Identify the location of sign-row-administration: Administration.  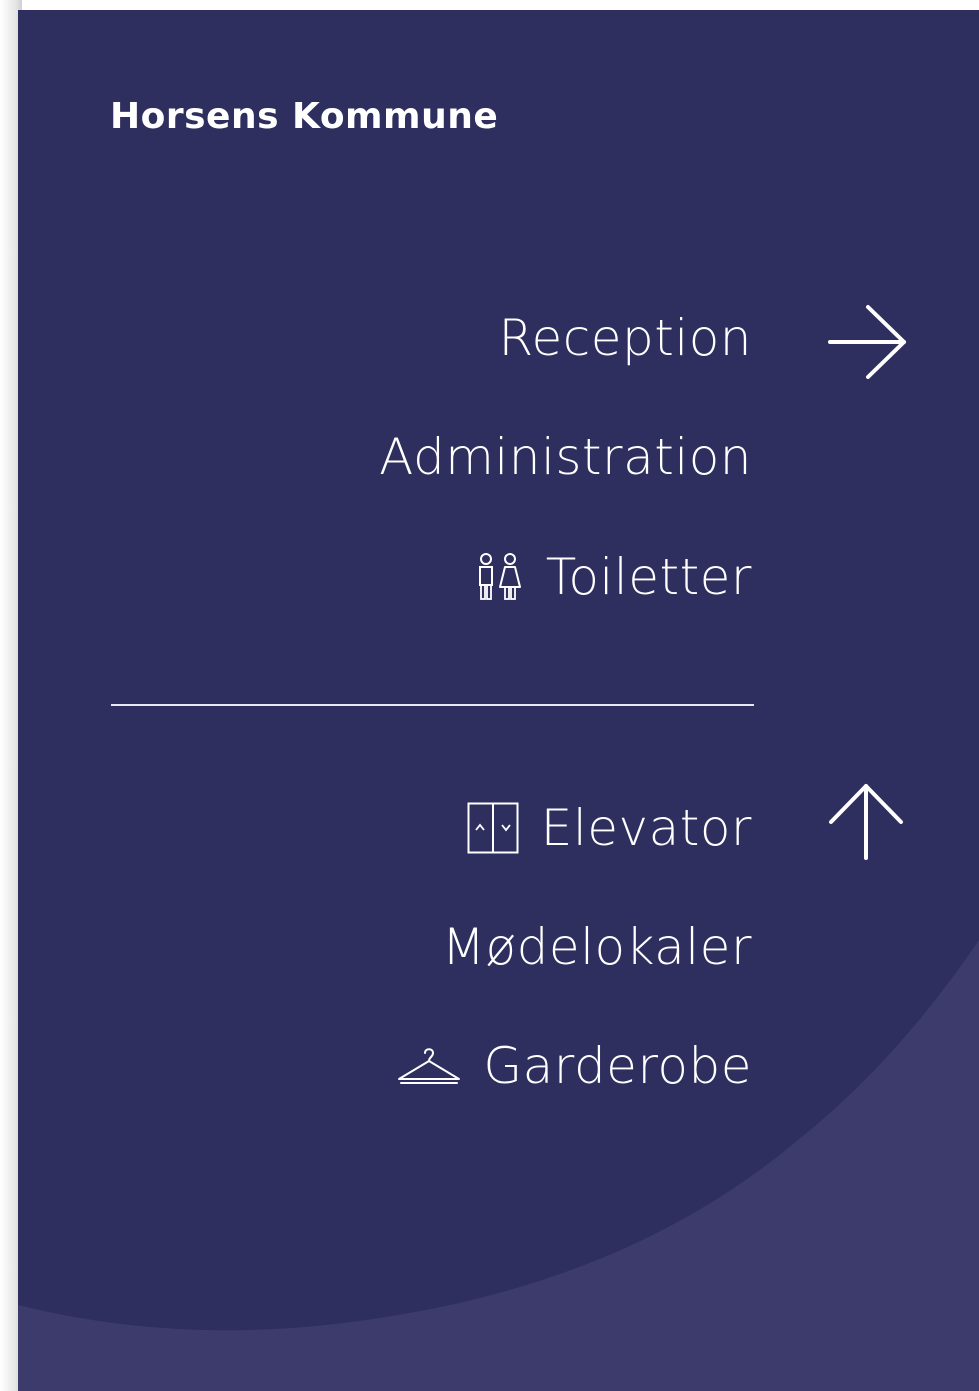
(565, 457).